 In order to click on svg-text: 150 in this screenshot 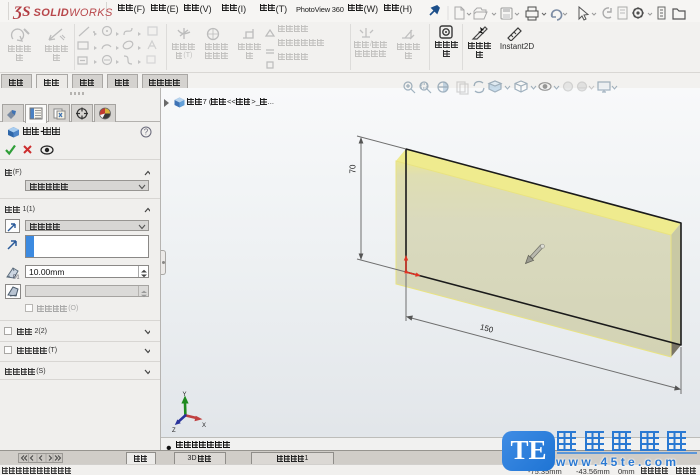, I will do `click(487, 329)`.